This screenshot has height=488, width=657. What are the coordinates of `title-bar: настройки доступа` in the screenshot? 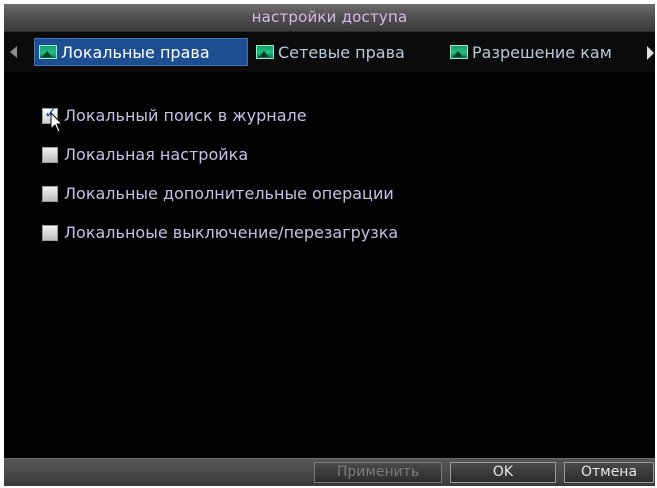 It's located at (329, 18).